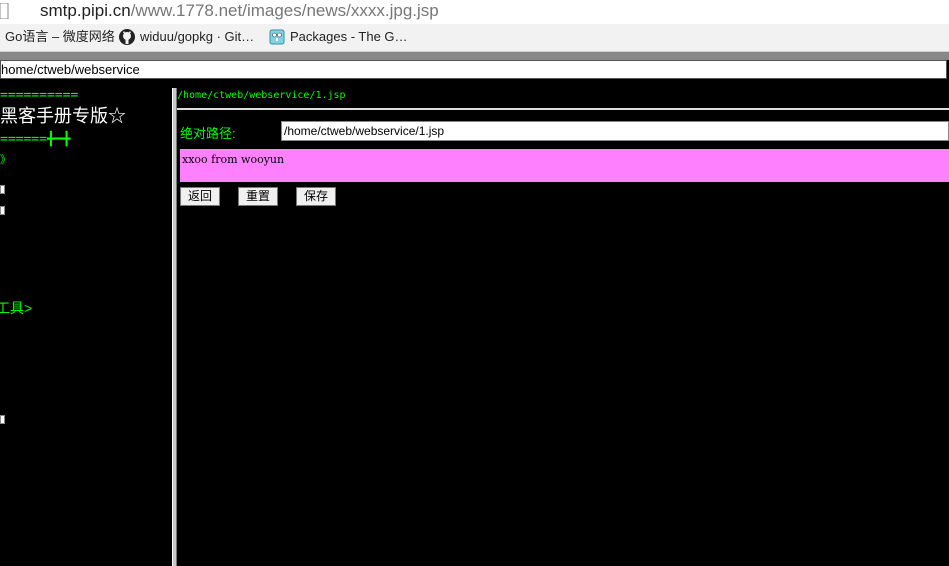 The width and height of the screenshot is (949, 566). Describe the element at coordinates (564, 165) in the screenshot. I see `file-content-textarea: xxoo from wooyun` at that location.